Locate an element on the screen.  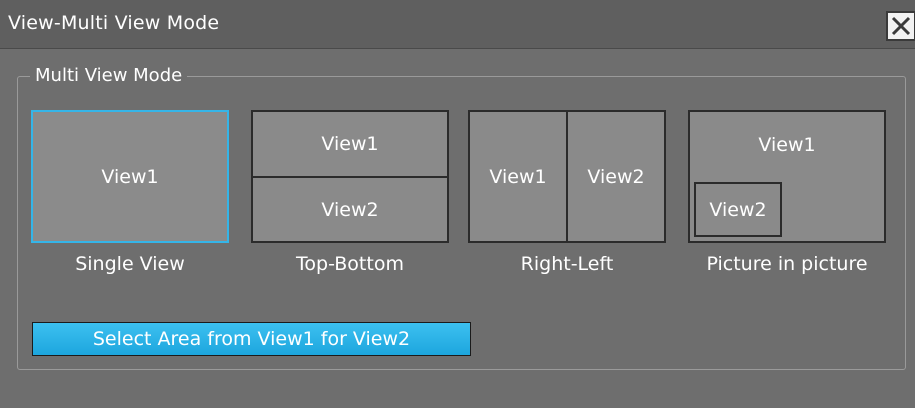
mode-right-left: View1 View2 Right-Left is located at coordinates (567, 195).